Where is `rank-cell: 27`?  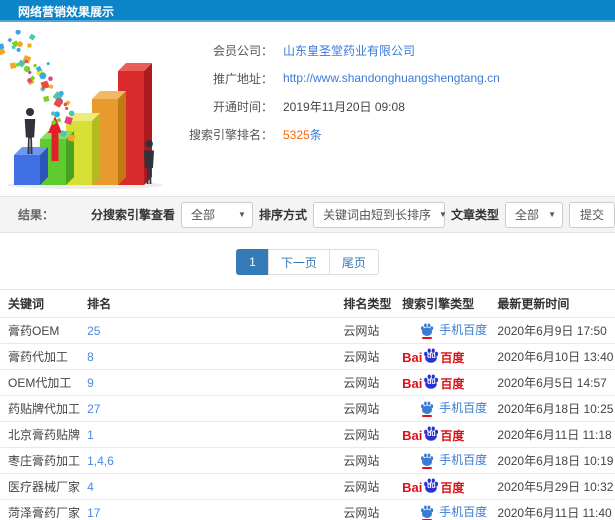 rank-cell: 27 is located at coordinates (211, 408).